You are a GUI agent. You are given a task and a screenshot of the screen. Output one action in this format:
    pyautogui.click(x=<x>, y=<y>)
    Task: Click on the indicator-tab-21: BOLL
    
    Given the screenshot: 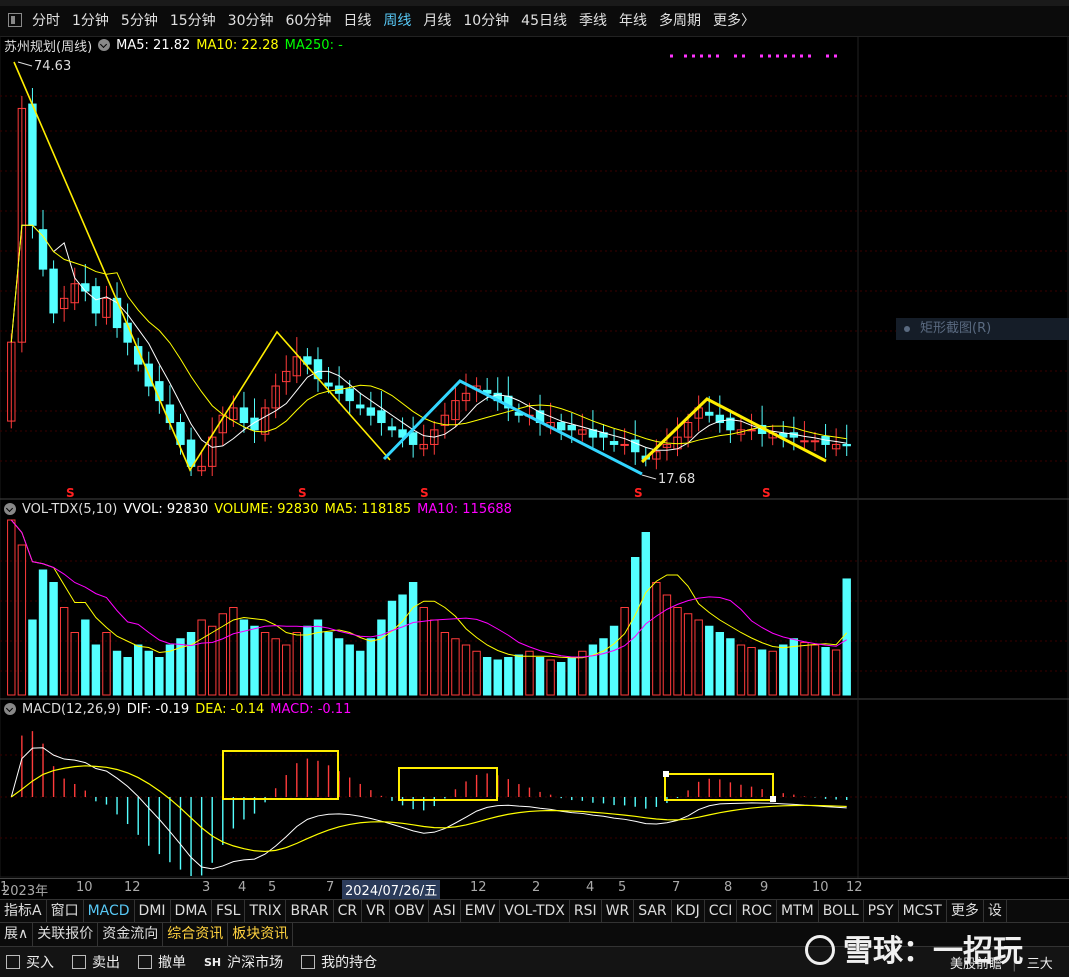 What is the action you would take?
    pyautogui.click(x=841, y=911)
    